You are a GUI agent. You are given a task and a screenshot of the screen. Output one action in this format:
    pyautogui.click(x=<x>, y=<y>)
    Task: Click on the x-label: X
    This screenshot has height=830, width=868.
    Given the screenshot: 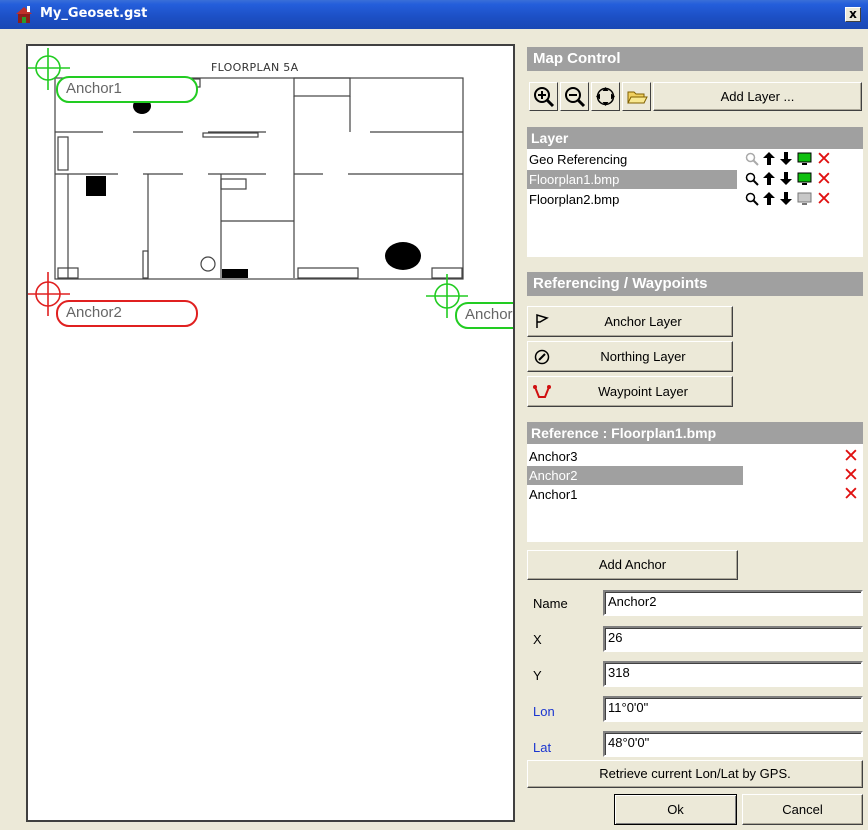 What is the action you would take?
    pyautogui.click(x=537, y=639)
    